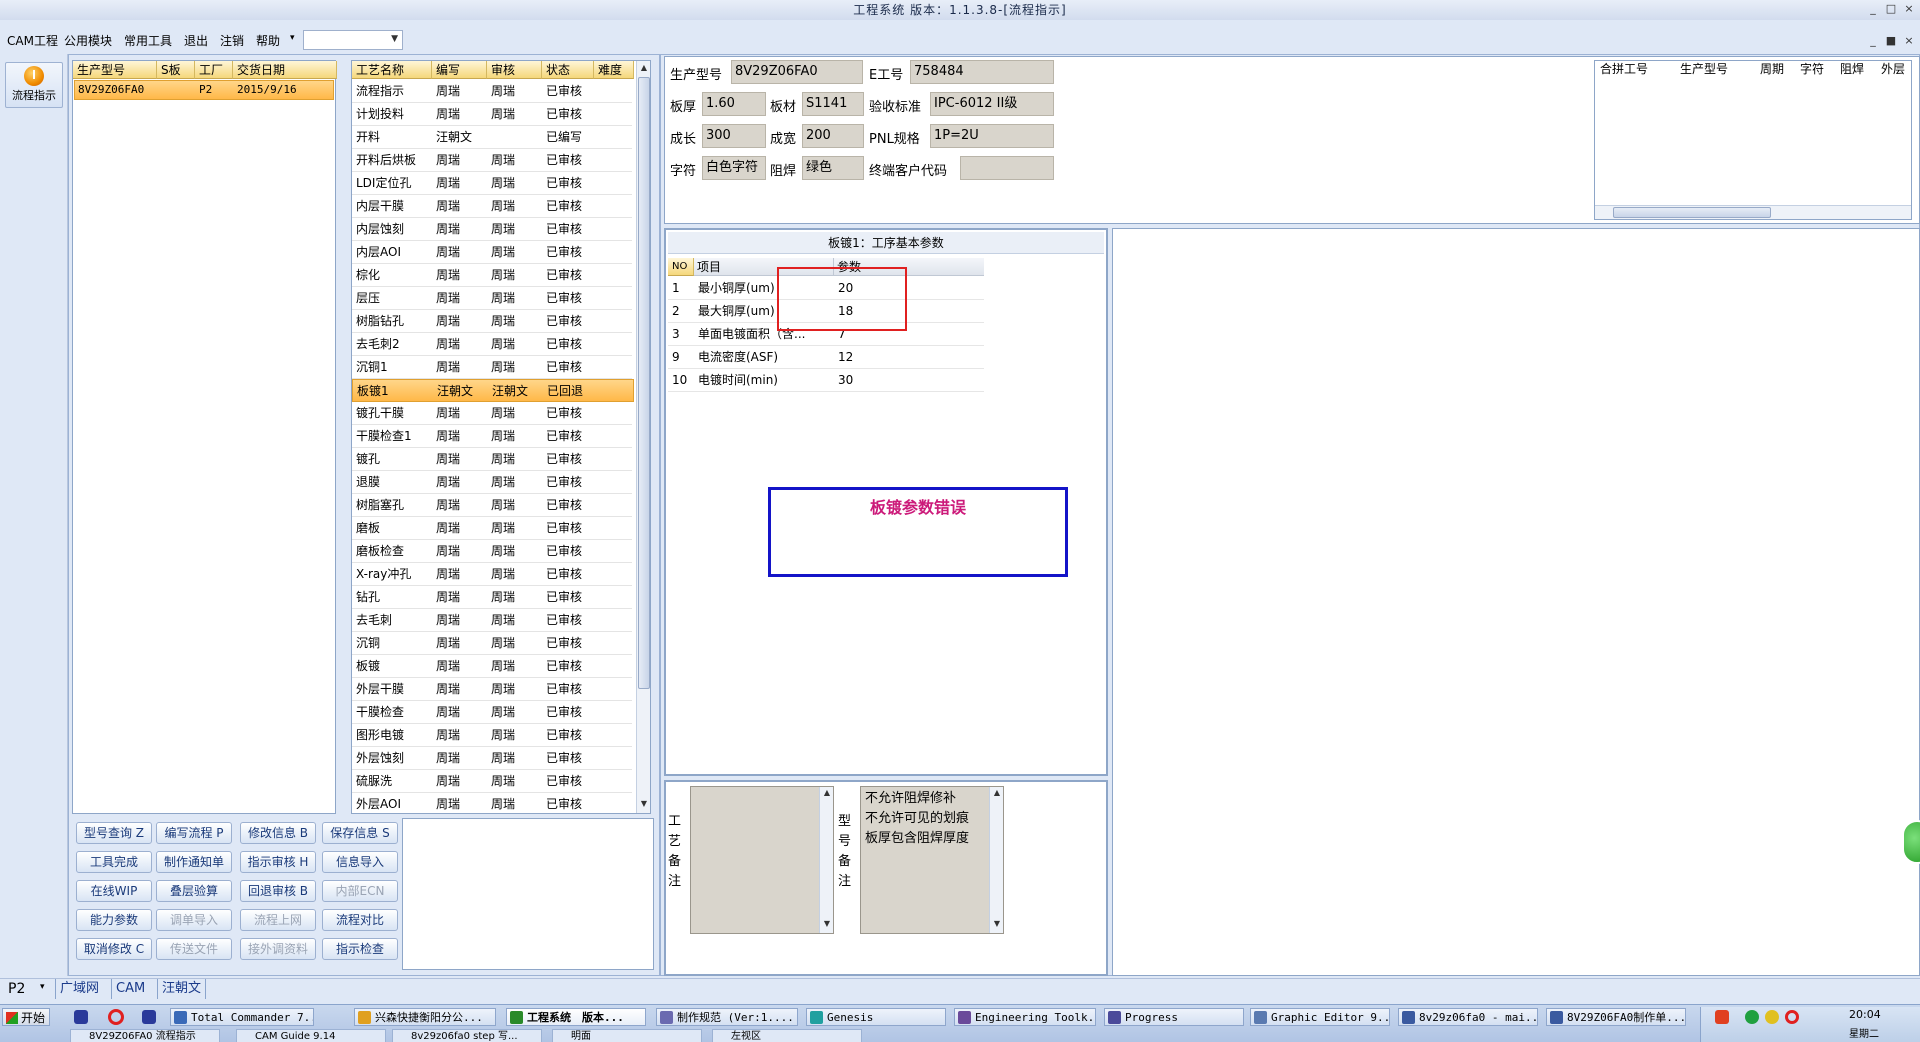 This screenshot has height=1042, width=1920. Describe the element at coordinates (1891, 9) in the screenshot. I see `maximize-button: □` at that location.